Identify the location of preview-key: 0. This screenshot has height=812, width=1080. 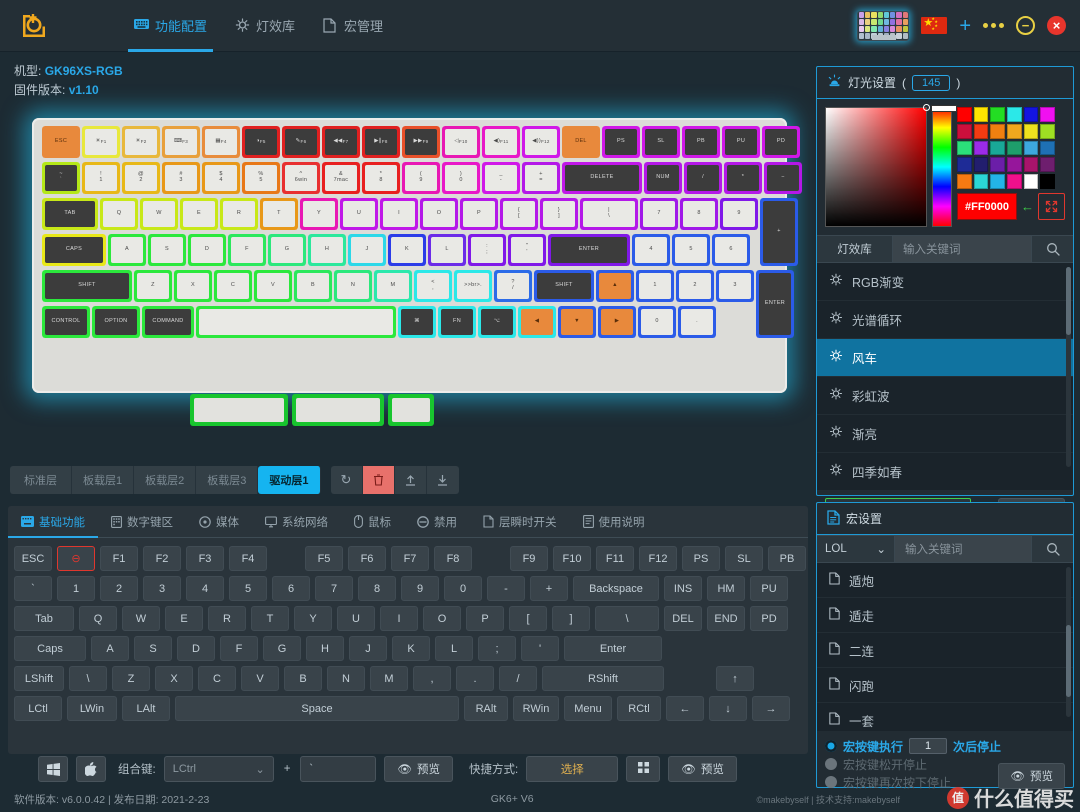
(657, 322).